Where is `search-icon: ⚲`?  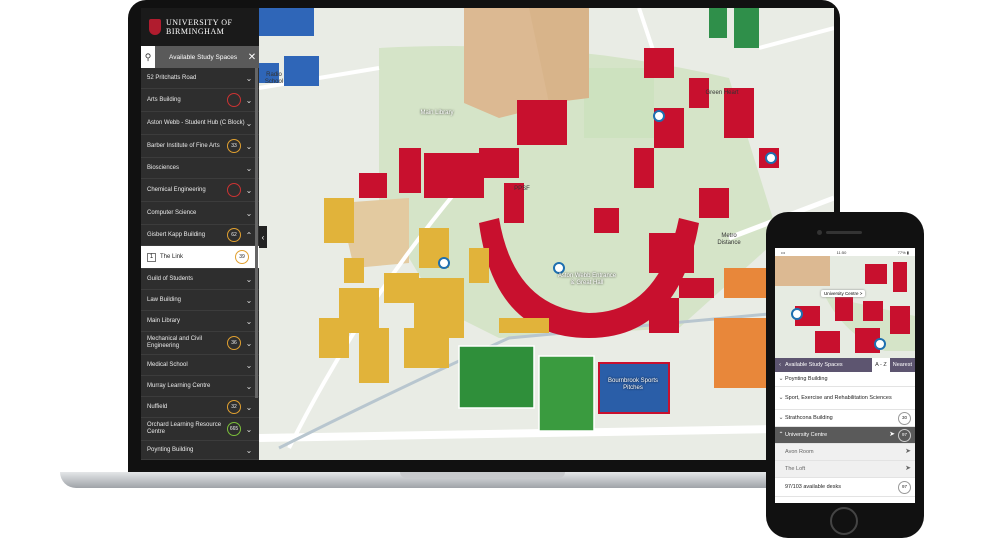 search-icon: ⚲ is located at coordinates (148, 57).